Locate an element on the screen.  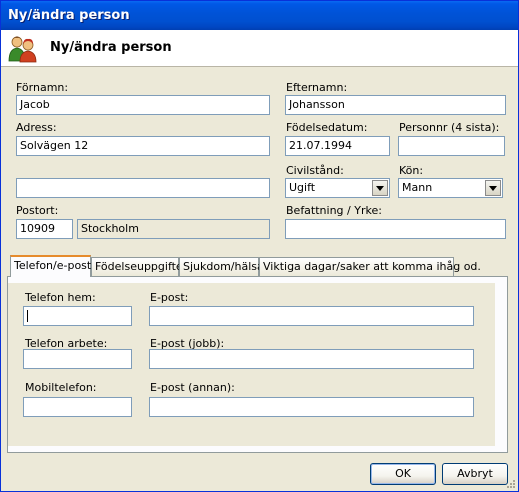
label-adress: Adress: is located at coordinates (36, 127).